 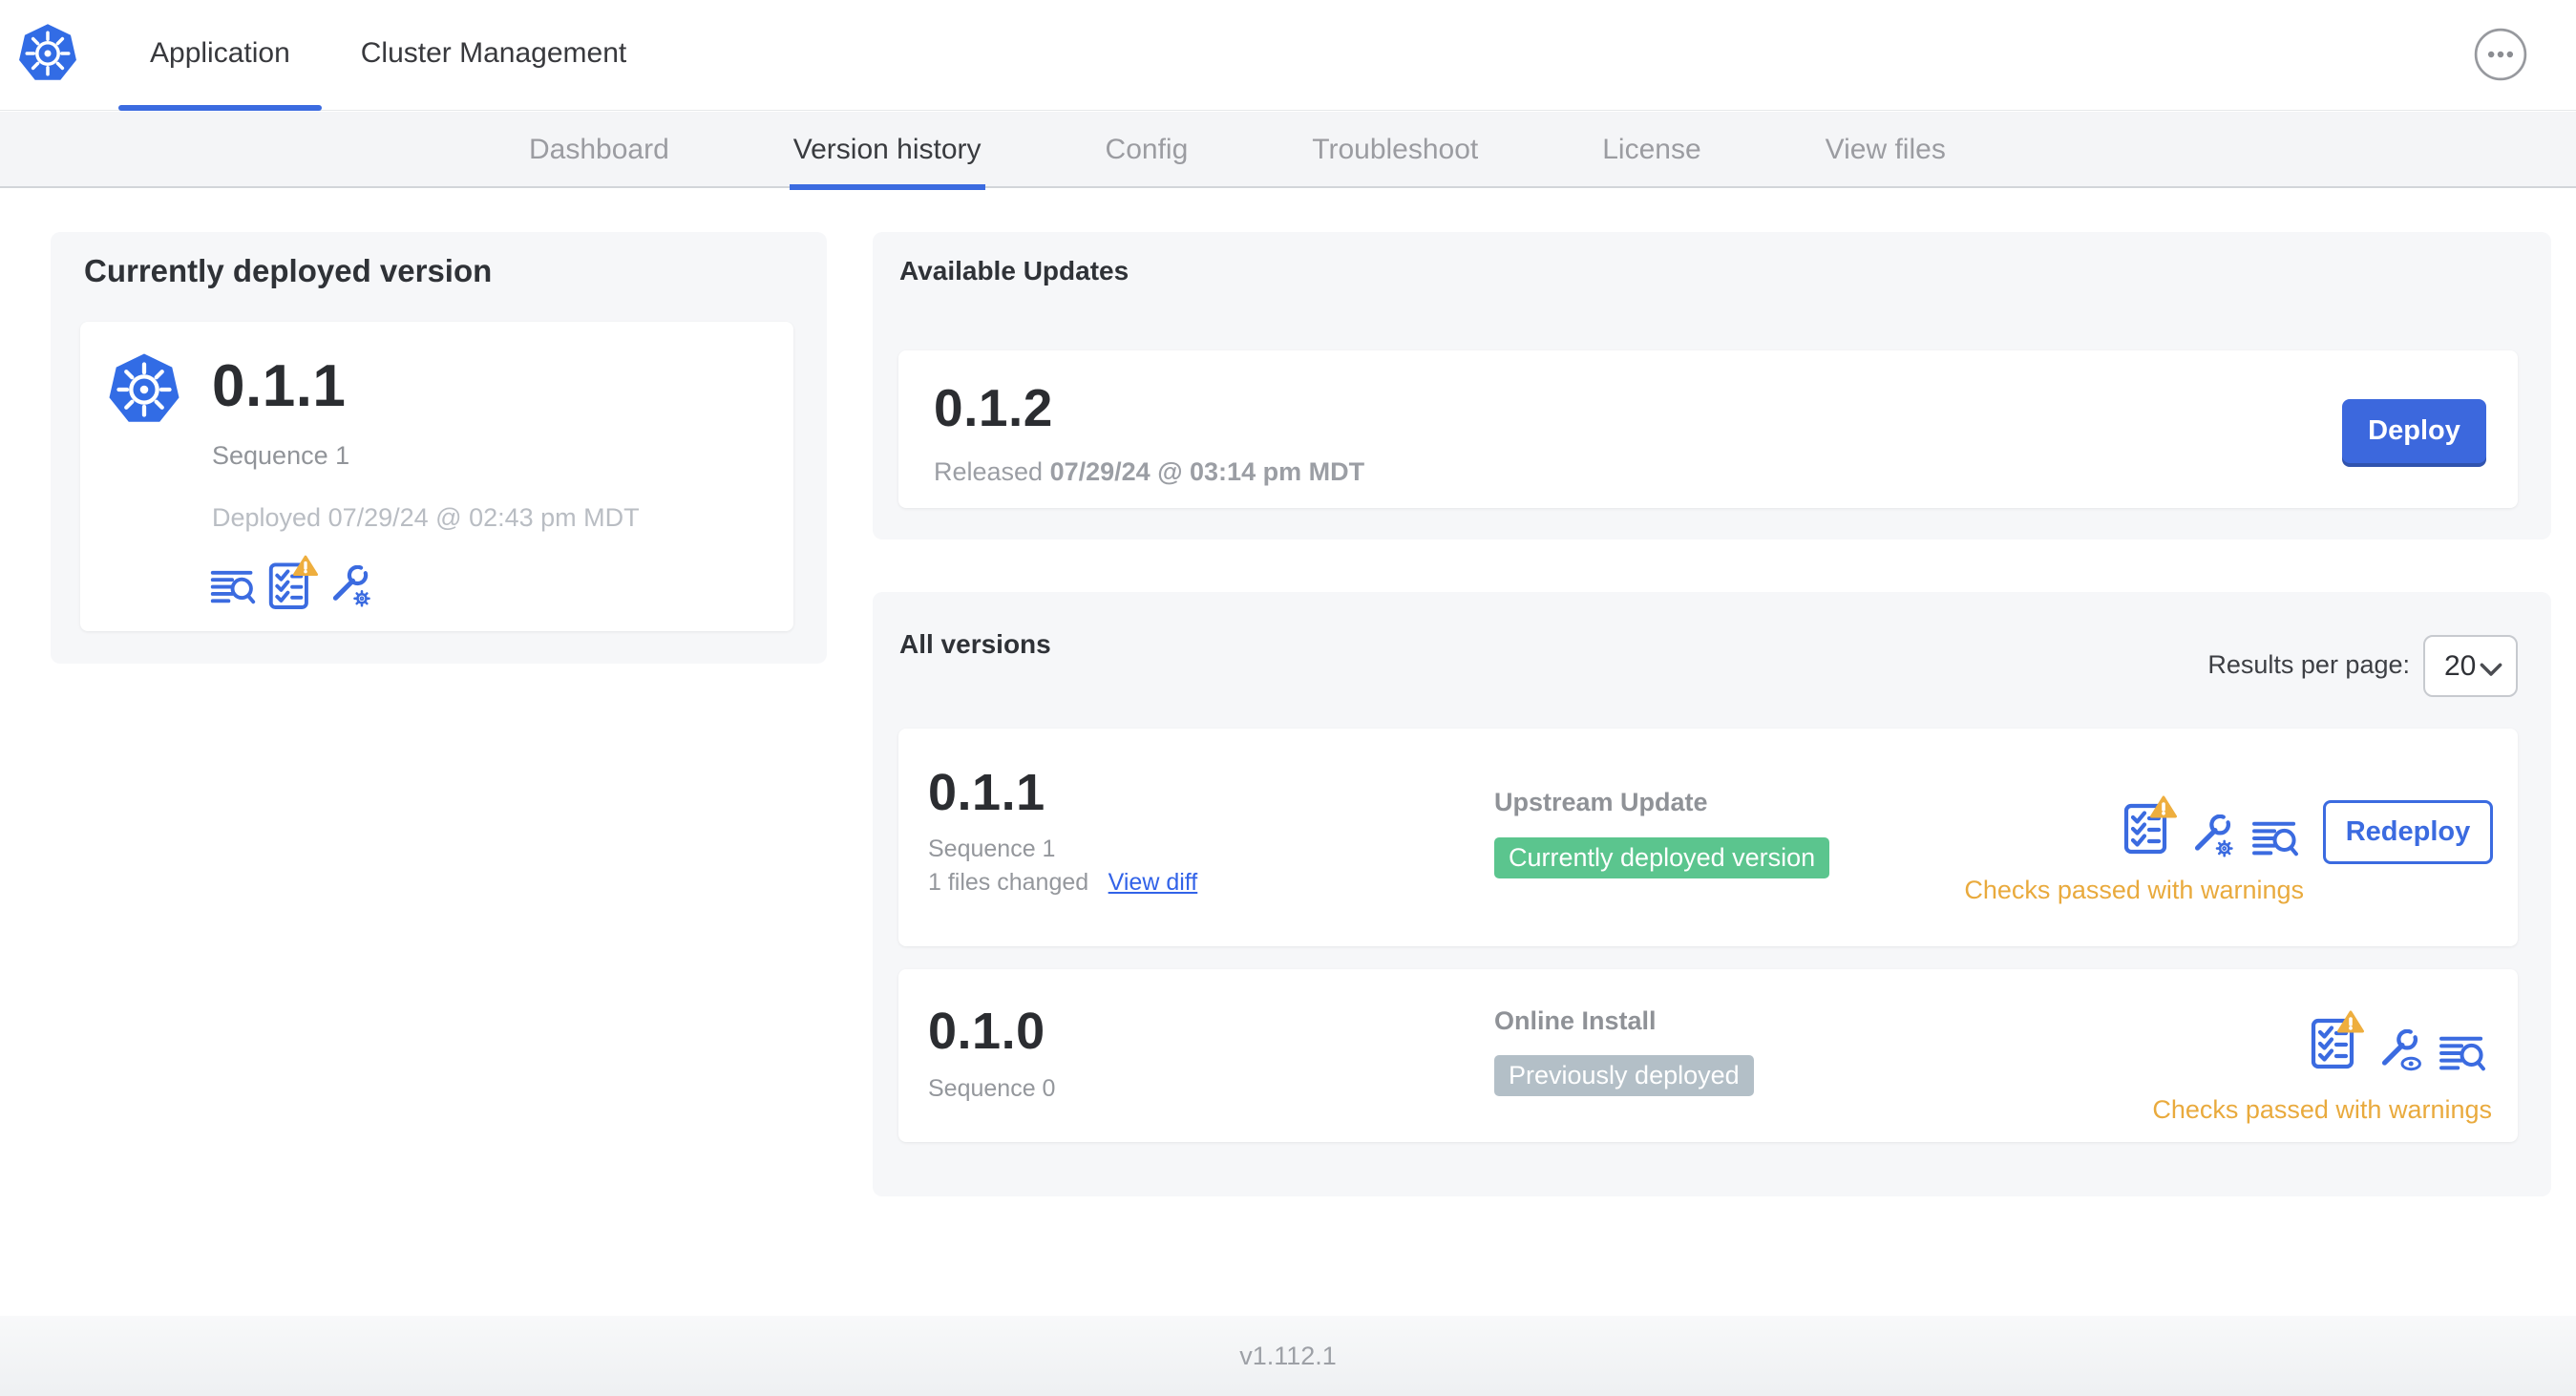 What do you see at coordinates (1288, 55) in the screenshot?
I see `top-navbar: Application Cluster Management` at bounding box center [1288, 55].